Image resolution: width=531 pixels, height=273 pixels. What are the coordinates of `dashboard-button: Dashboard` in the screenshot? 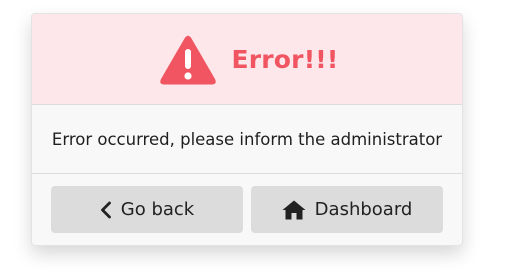 It's located at (347, 209).